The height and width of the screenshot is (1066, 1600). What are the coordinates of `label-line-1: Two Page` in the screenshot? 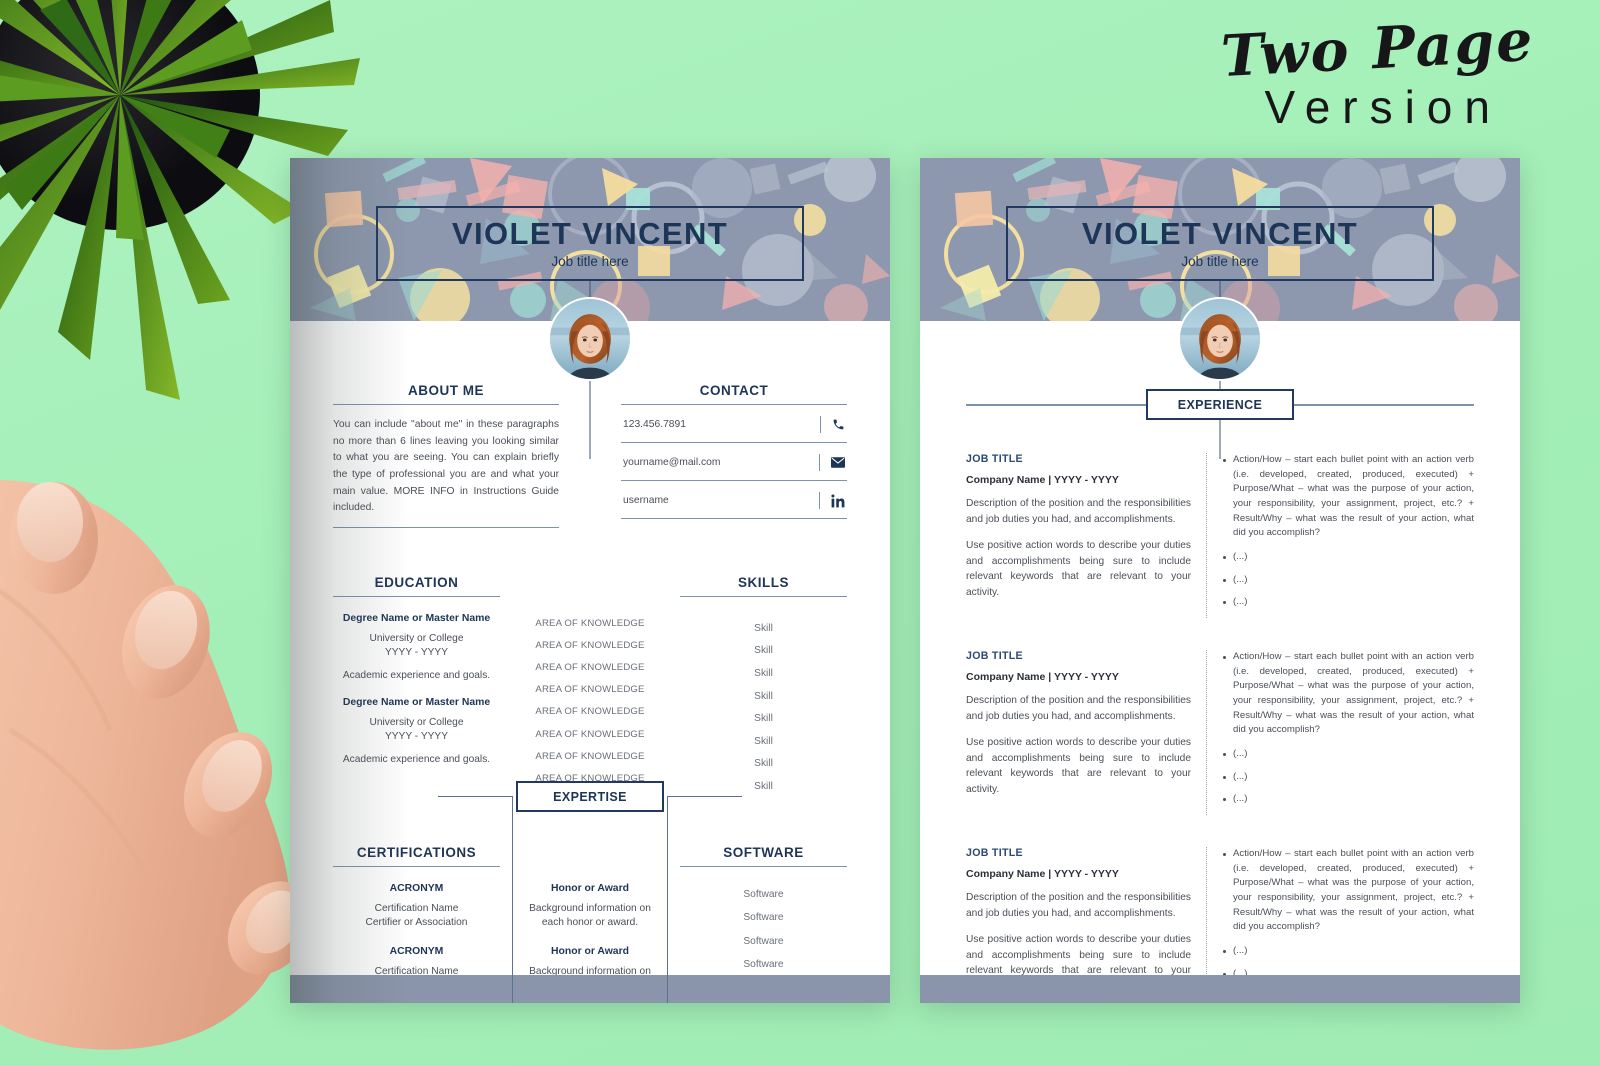 It's located at (1377, 48).